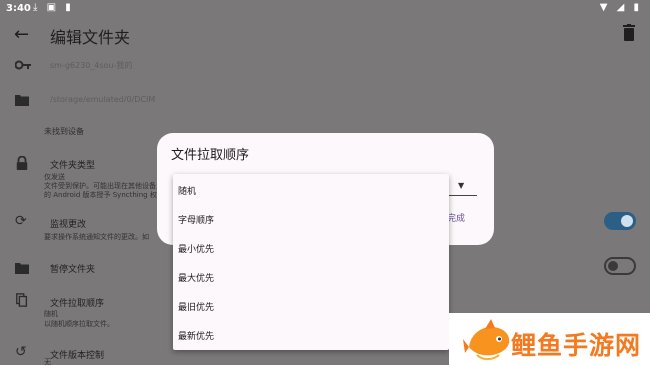 The width and height of the screenshot is (650, 365). I want to click on versioning-title: 文件版本控制, so click(77, 356).